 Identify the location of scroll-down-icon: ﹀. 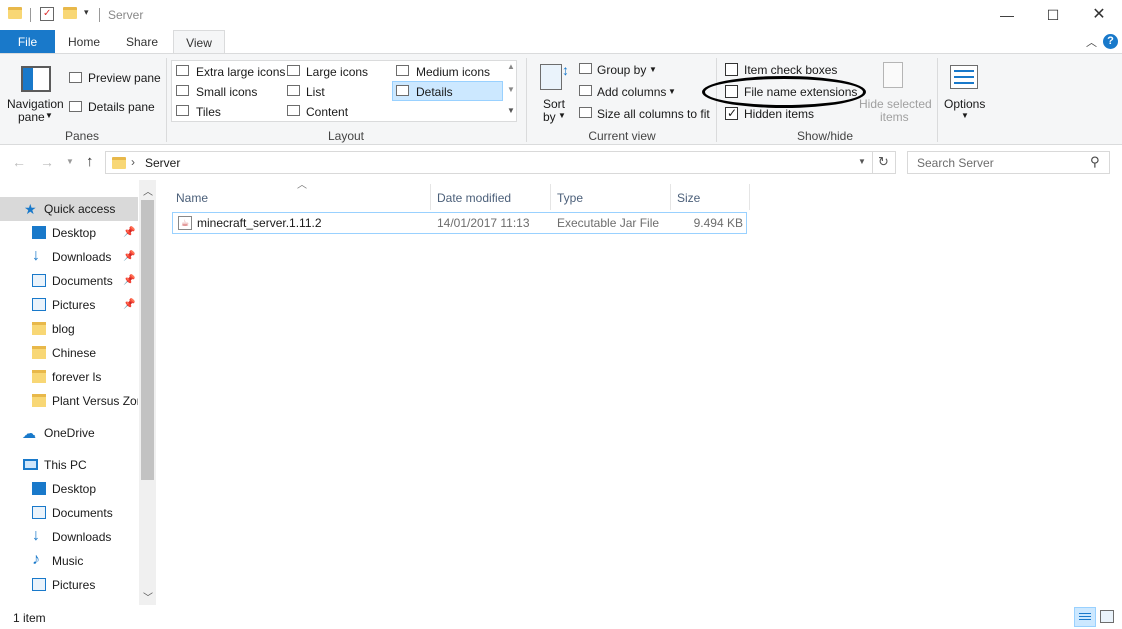
(148, 596).